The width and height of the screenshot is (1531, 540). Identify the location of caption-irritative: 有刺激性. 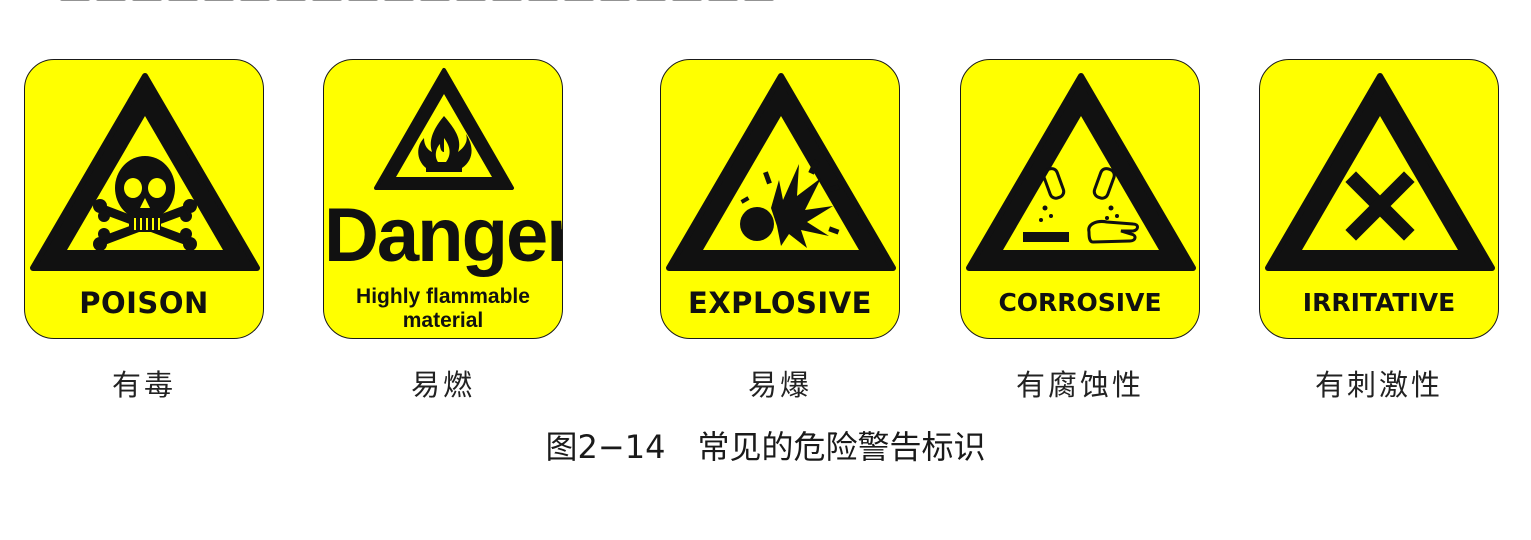
(1378, 385).